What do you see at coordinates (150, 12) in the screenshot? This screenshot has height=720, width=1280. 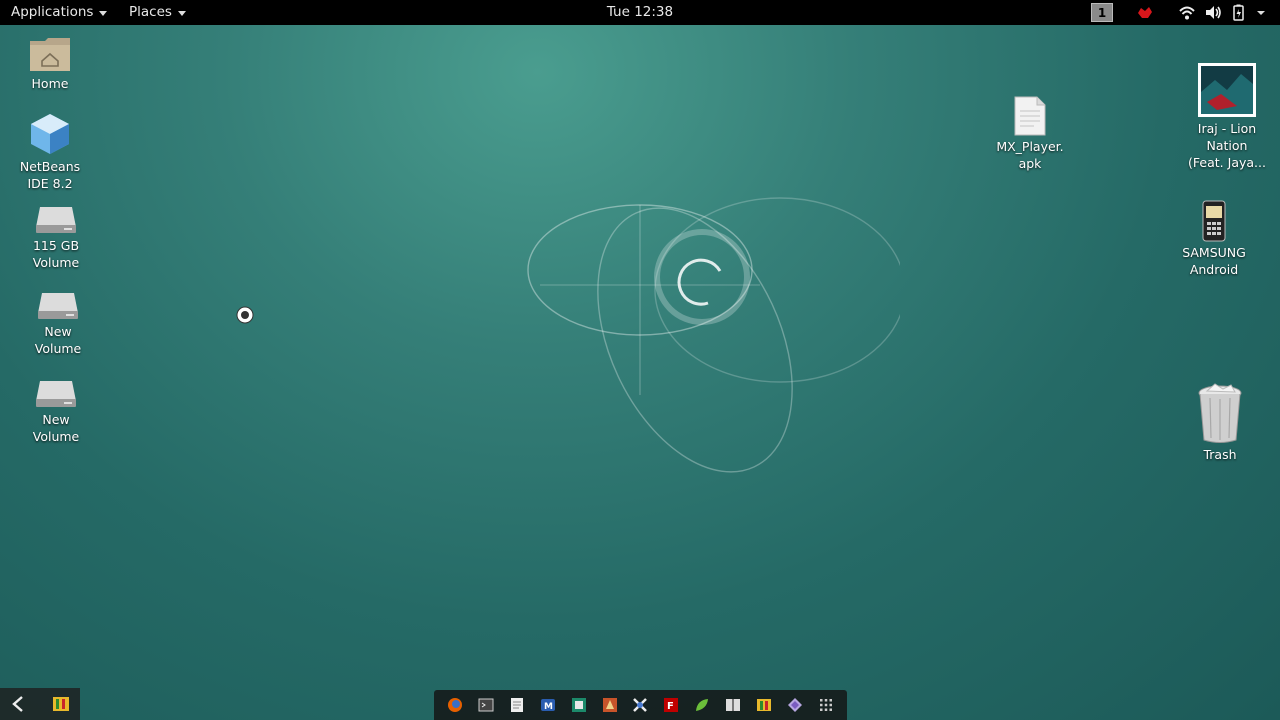 I see `places-menu-label: Places` at bounding box center [150, 12].